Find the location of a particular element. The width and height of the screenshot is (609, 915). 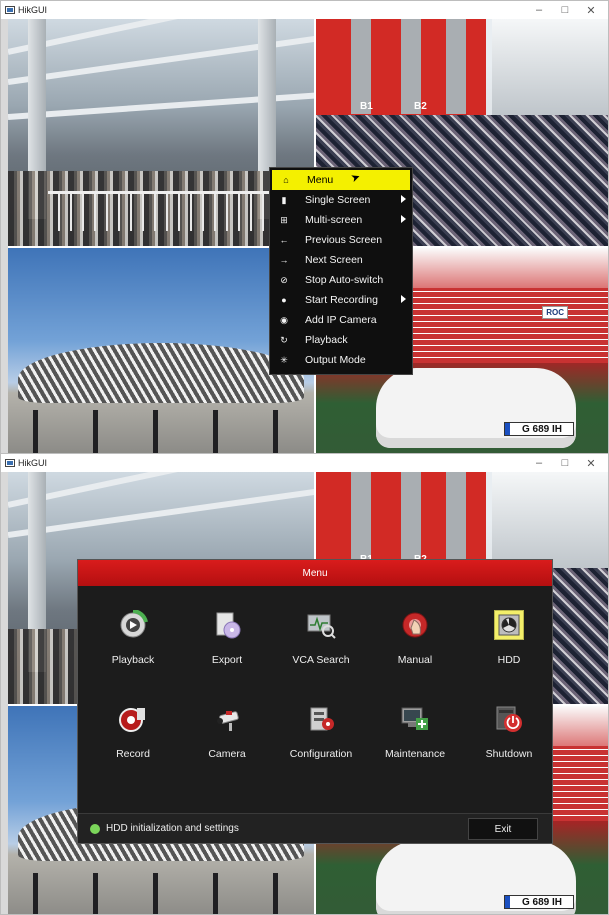

menu-tile-record: Record is located at coordinates (133, 732).